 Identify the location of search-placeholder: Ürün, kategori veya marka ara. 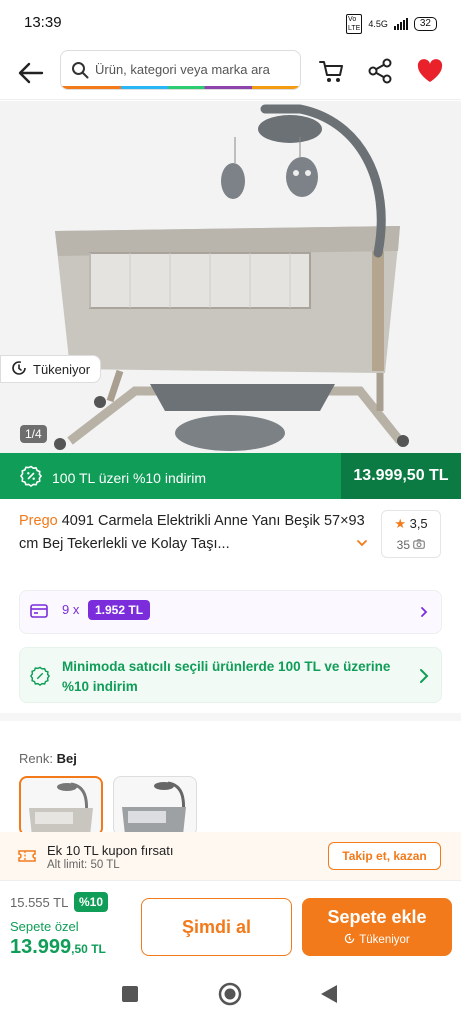
(182, 69).